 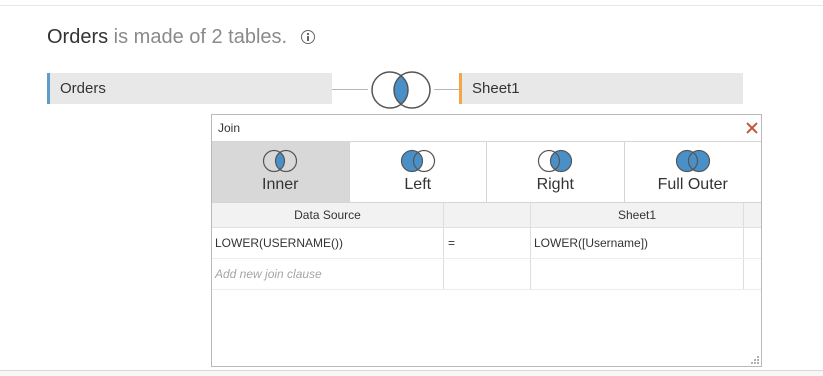 What do you see at coordinates (198, 37) in the screenshot?
I see `title-description: is made of 2 tables.` at bounding box center [198, 37].